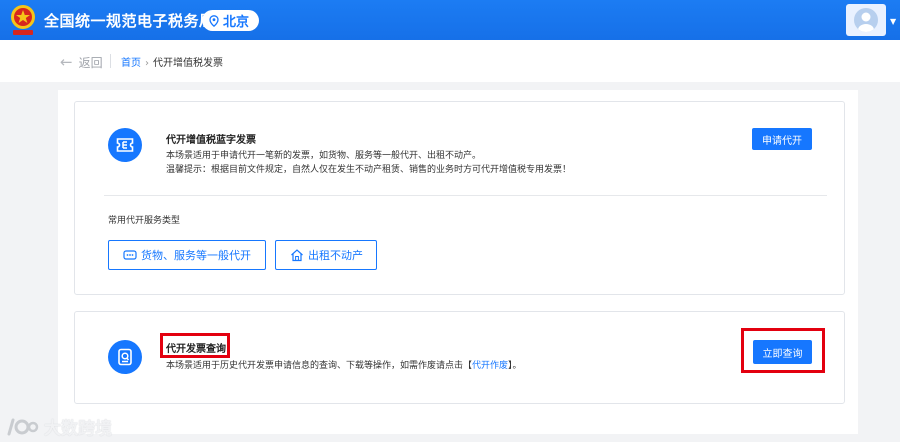  What do you see at coordinates (515, 366) in the screenshot?
I see `query-desc-suffix: 】。` at bounding box center [515, 366].